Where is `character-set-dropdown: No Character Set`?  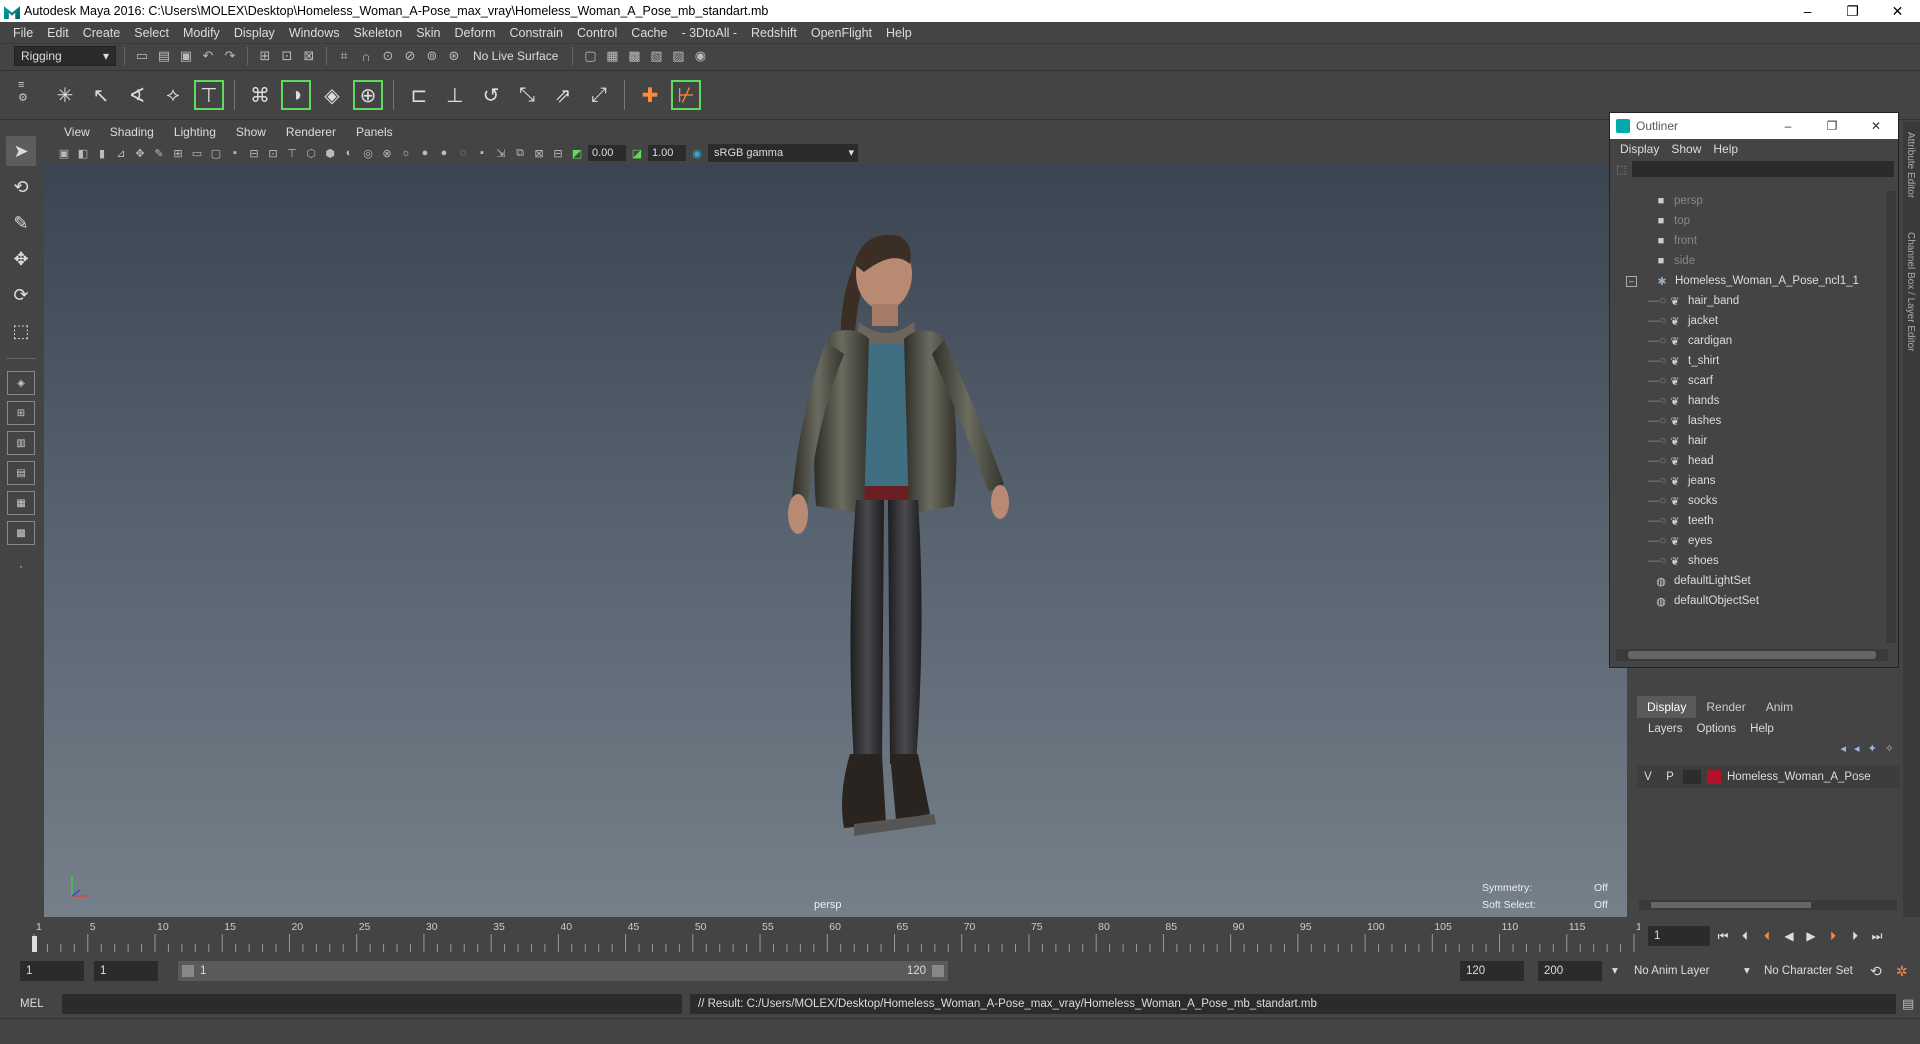 character-set-dropdown: No Character Set is located at coordinates (1808, 971).